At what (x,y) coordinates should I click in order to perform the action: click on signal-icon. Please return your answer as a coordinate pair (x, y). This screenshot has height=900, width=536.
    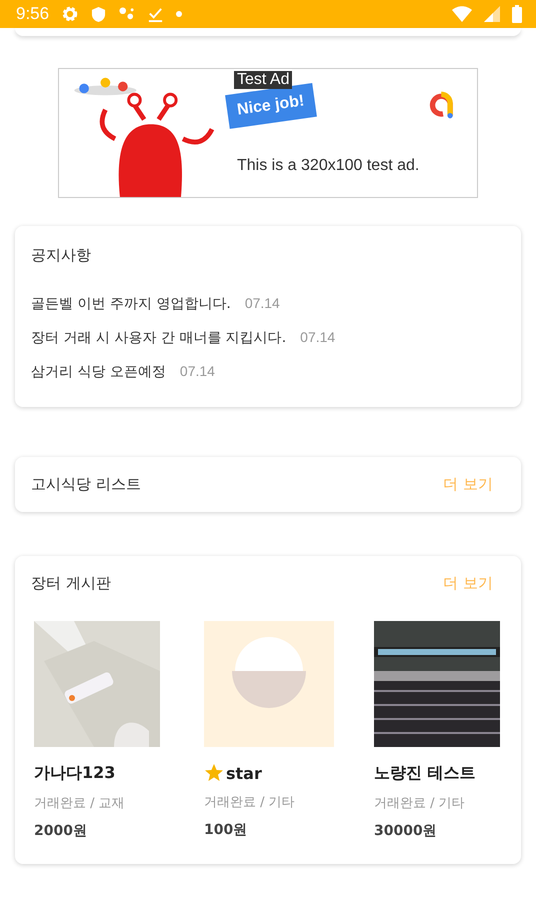
    Looking at the image, I should click on (492, 14).